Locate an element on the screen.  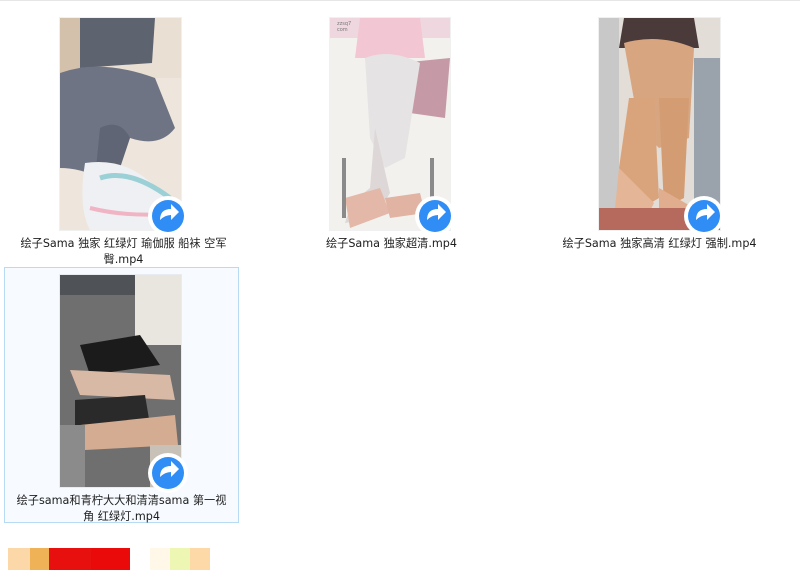
top-border is located at coordinates (400, 0).